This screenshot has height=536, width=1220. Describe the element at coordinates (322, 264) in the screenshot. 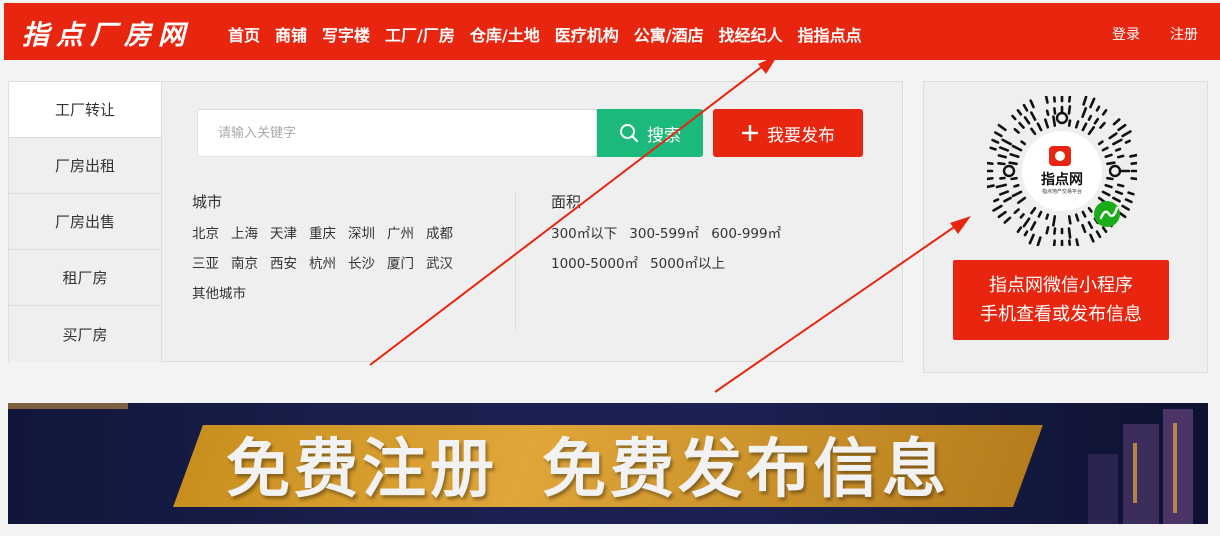

I see `city-link: 杭州` at that location.